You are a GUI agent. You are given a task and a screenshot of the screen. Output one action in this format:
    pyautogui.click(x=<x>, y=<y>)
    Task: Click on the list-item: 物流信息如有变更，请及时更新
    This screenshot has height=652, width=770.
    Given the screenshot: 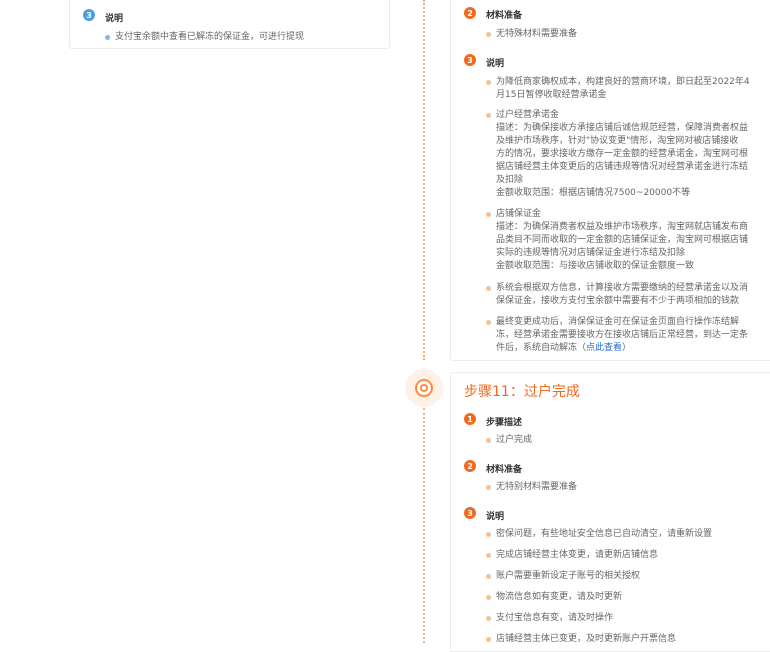 What is the action you would take?
    pyautogui.click(x=554, y=597)
    